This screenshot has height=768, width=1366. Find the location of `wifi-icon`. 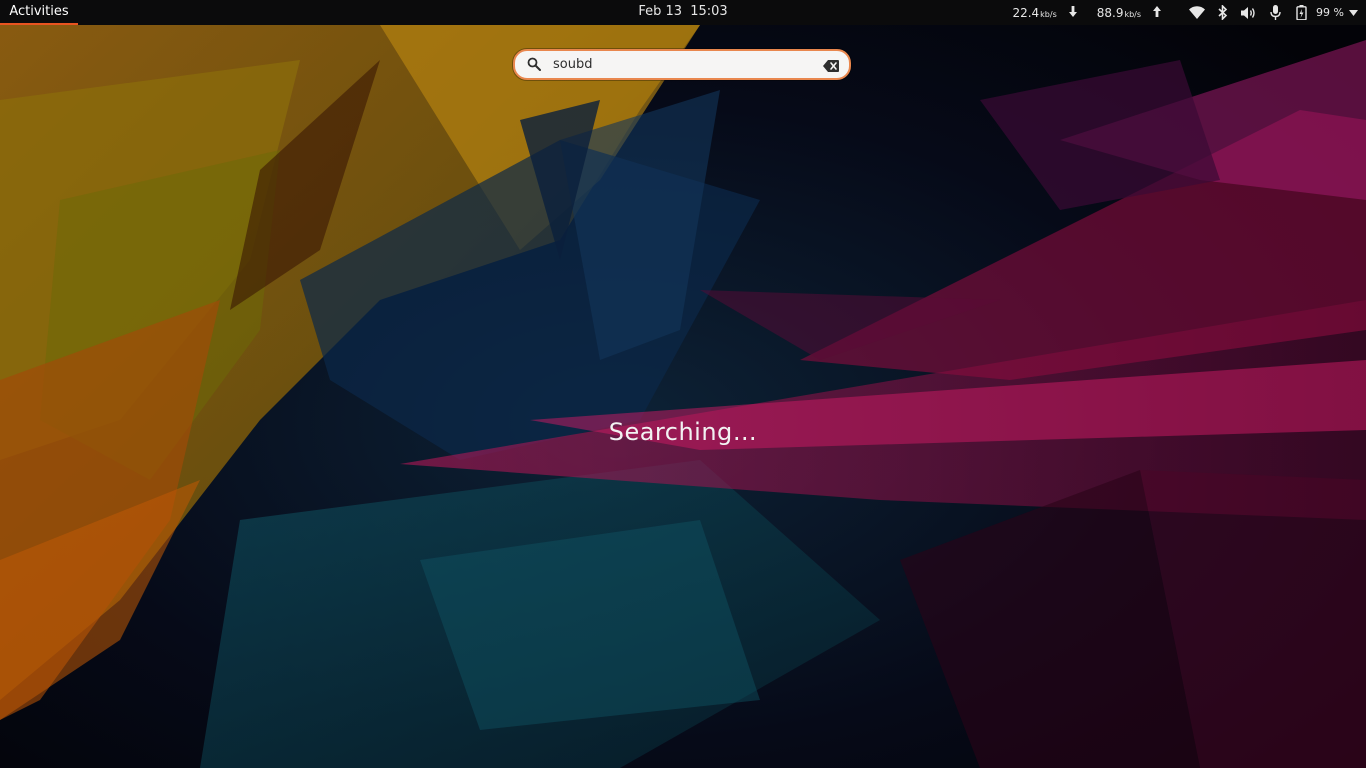

wifi-icon is located at coordinates (1197, 13).